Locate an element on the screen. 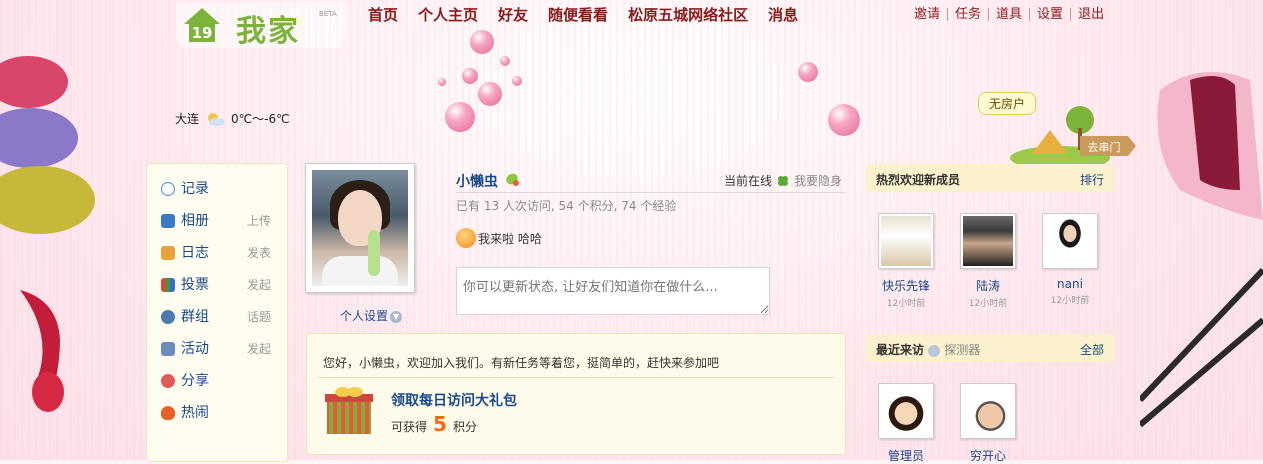  status-input is located at coordinates (613, 291).